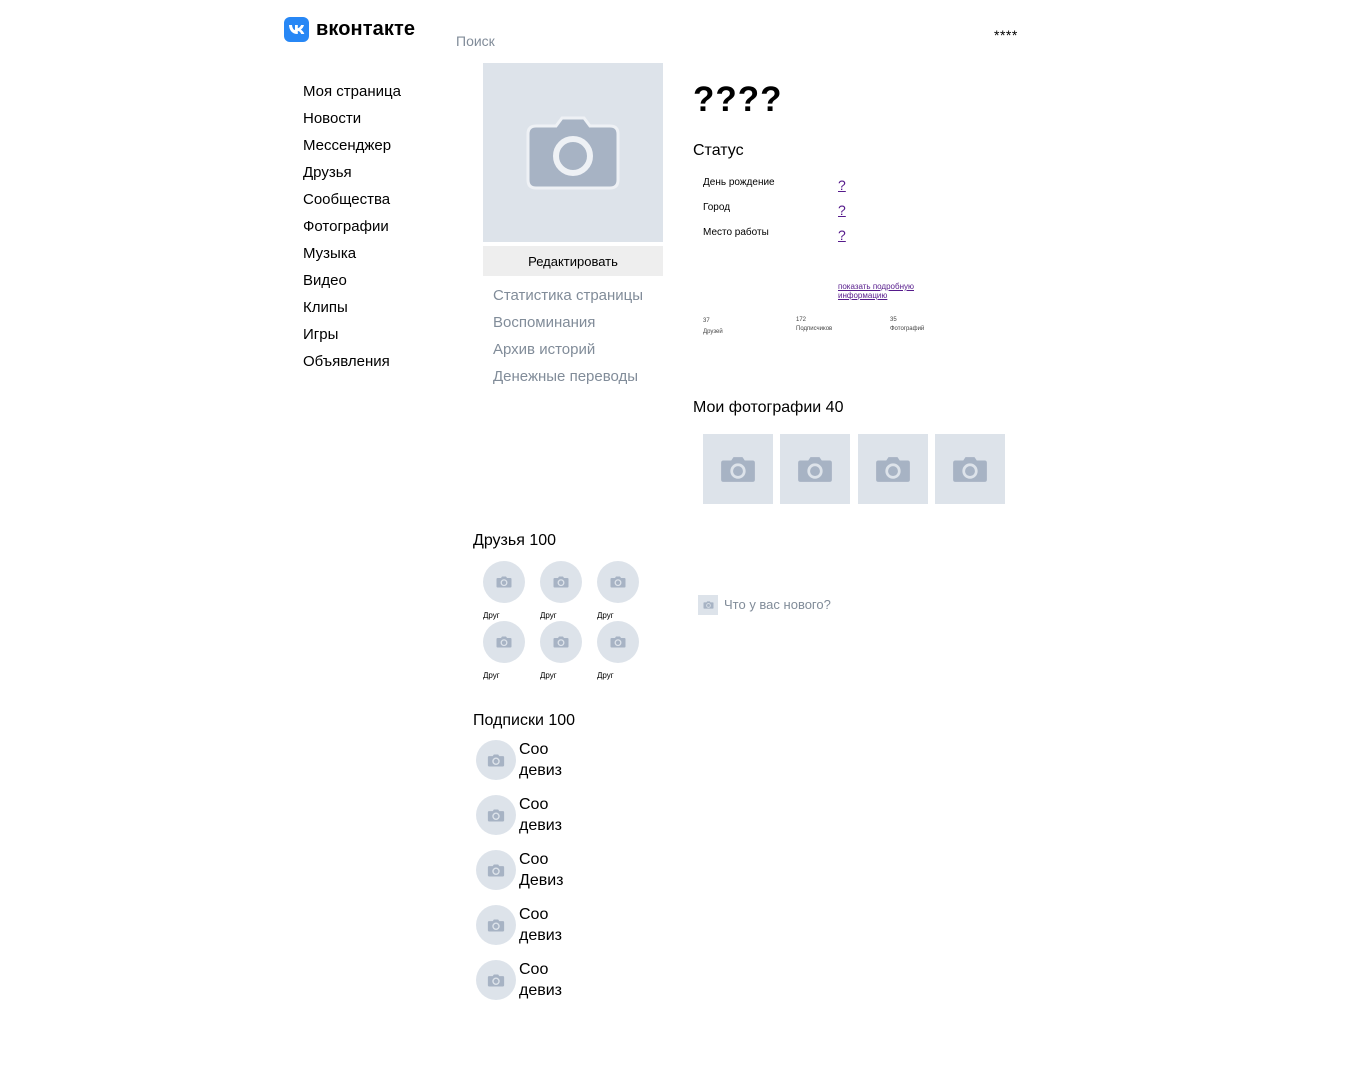 Image resolution: width=1348 pixels, height=1073 pixels. Describe the element at coordinates (352, 122) in the screenshot. I see `nav-item-news: Новости` at that location.